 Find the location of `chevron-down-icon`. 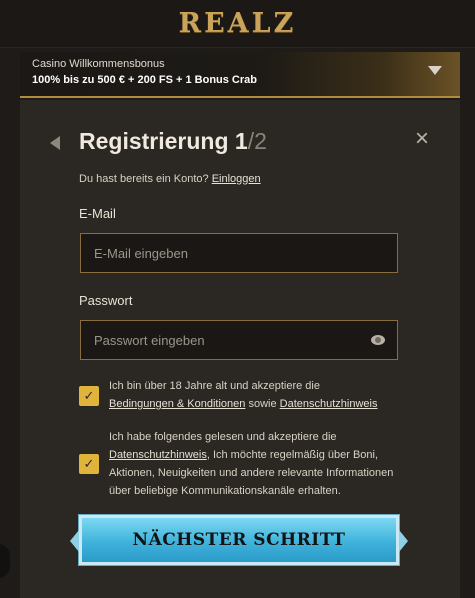

chevron-down-icon is located at coordinates (435, 70).